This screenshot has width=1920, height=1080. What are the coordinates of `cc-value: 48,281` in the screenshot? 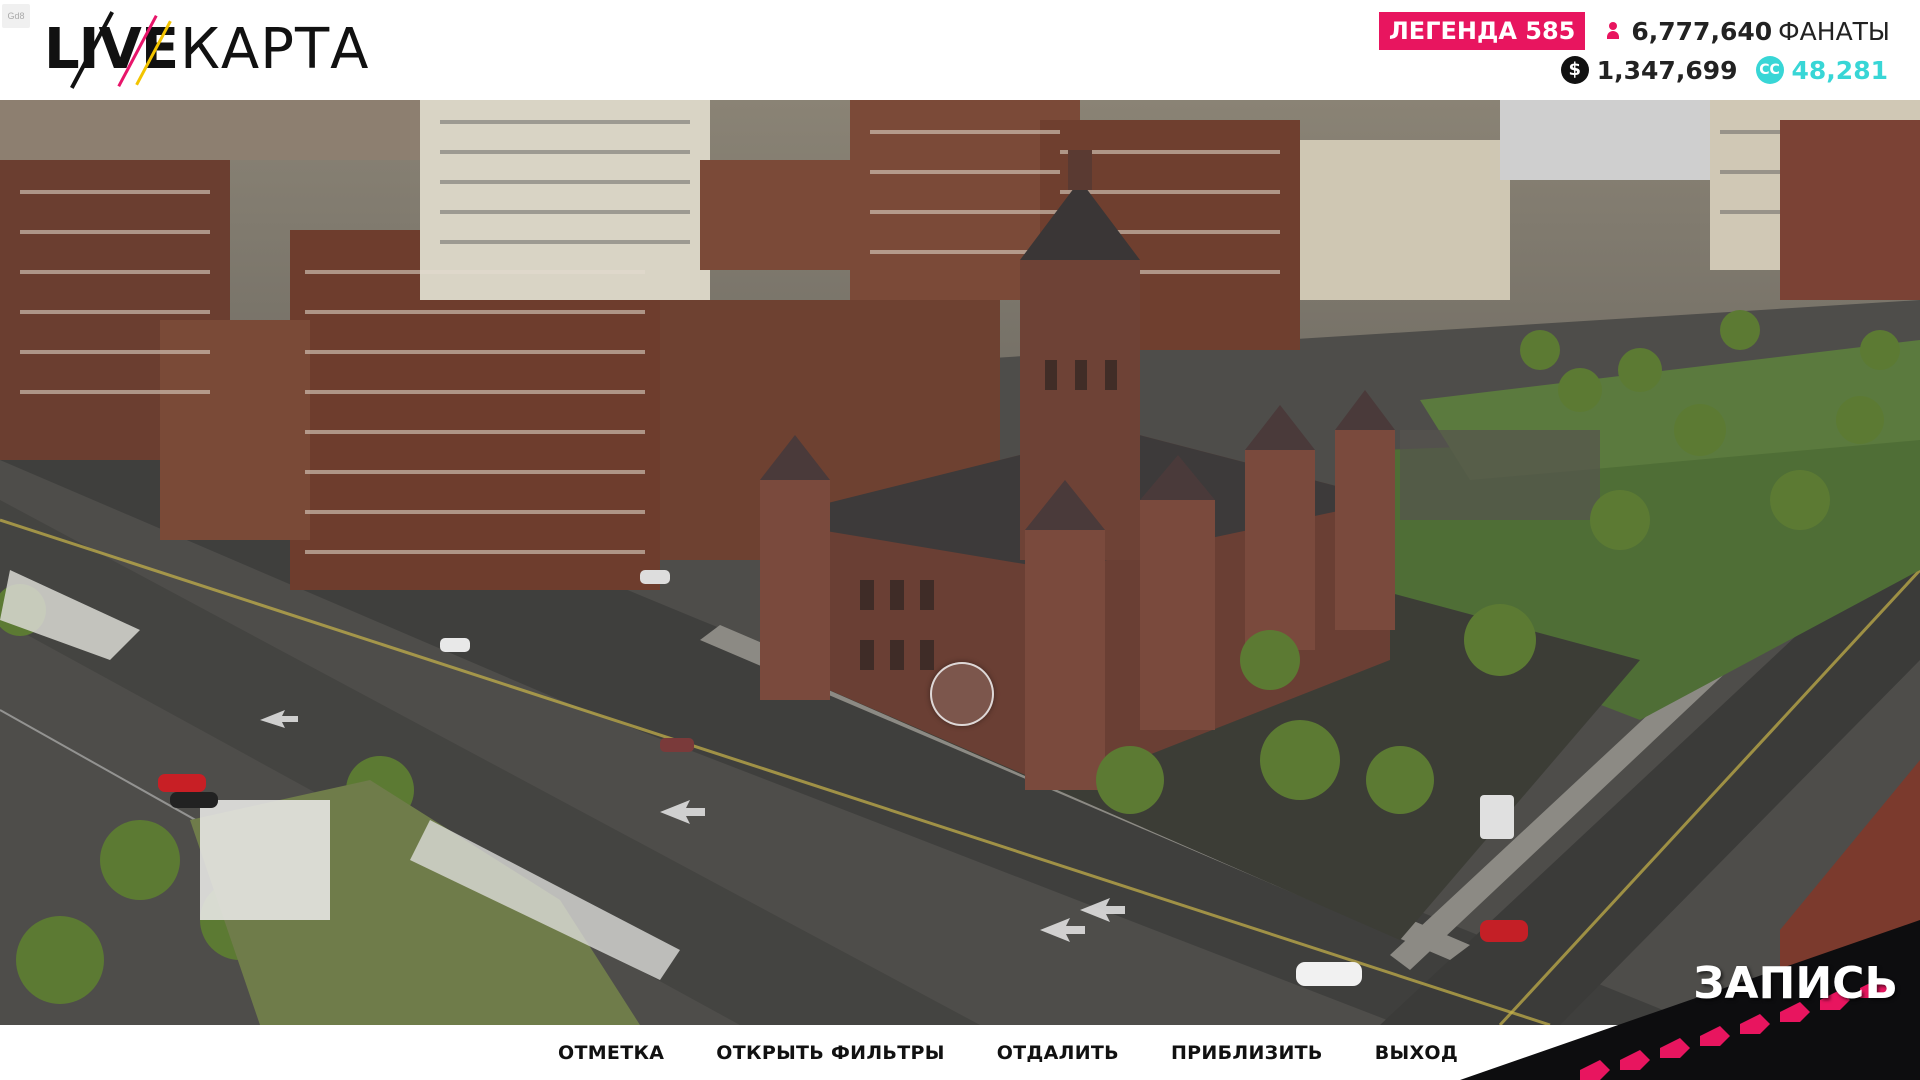 It's located at (1839, 70).